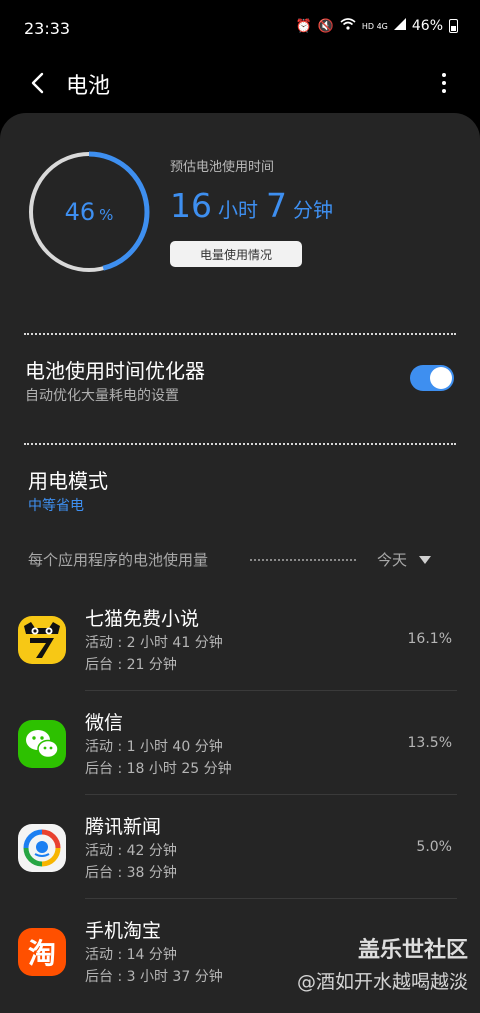 Image resolution: width=480 pixels, height=1013 pixels. Describe the element at coordinates (131, 873) in the screenshot. I see `app-background-time: 后台 : 38 分钟` at that location.